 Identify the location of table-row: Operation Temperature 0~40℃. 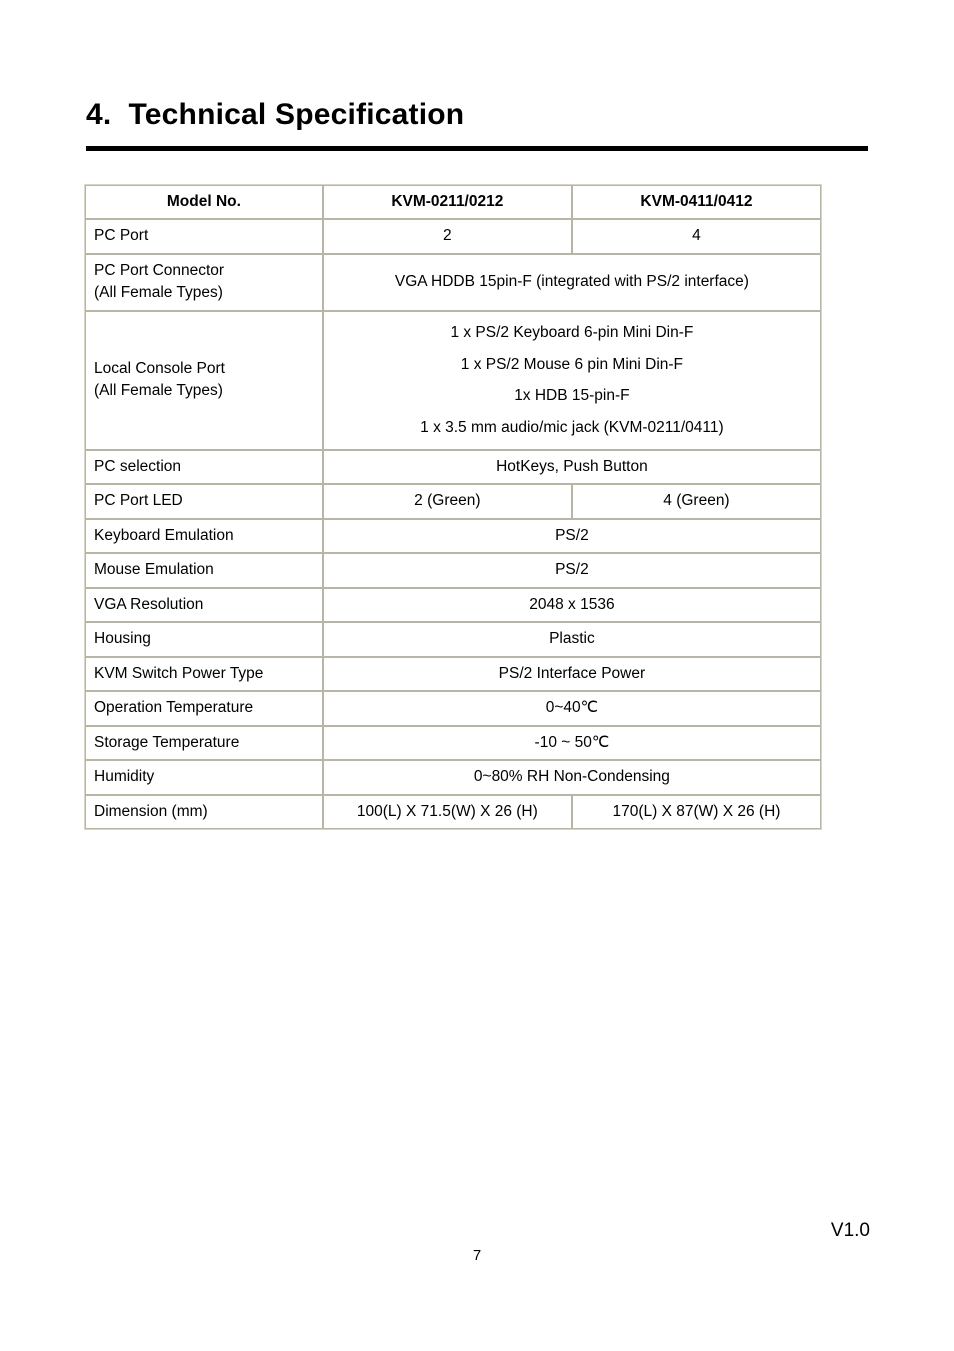
(453, 708).